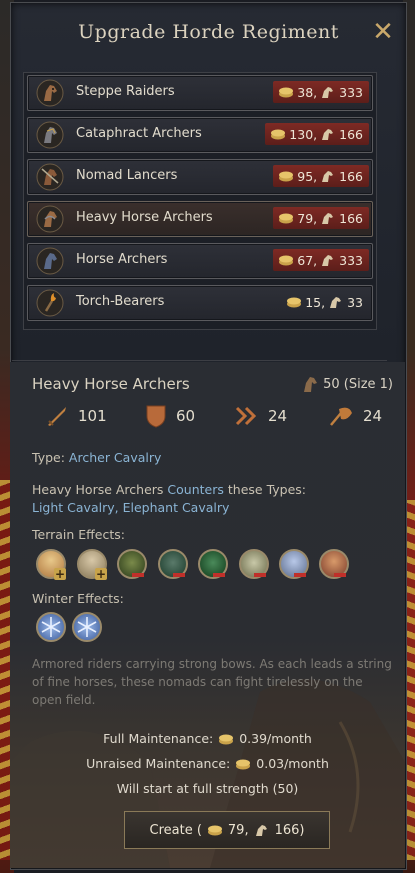 The image size is (415, 873). What do you see at coordinates (307, 218) in the screenshot?
I see `gold-cost: 79,` at bounding box center [307, 218].